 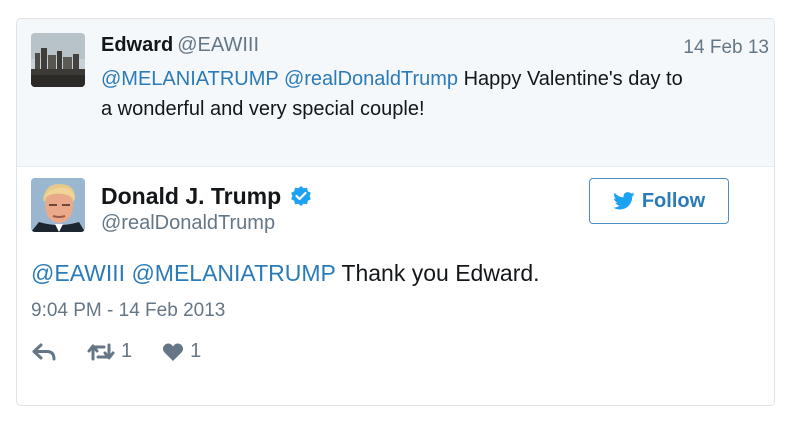 What do you see at coordinates (101, 351) in the screenshot?
I see `retweet-icon` at bounding box center [101, 351].